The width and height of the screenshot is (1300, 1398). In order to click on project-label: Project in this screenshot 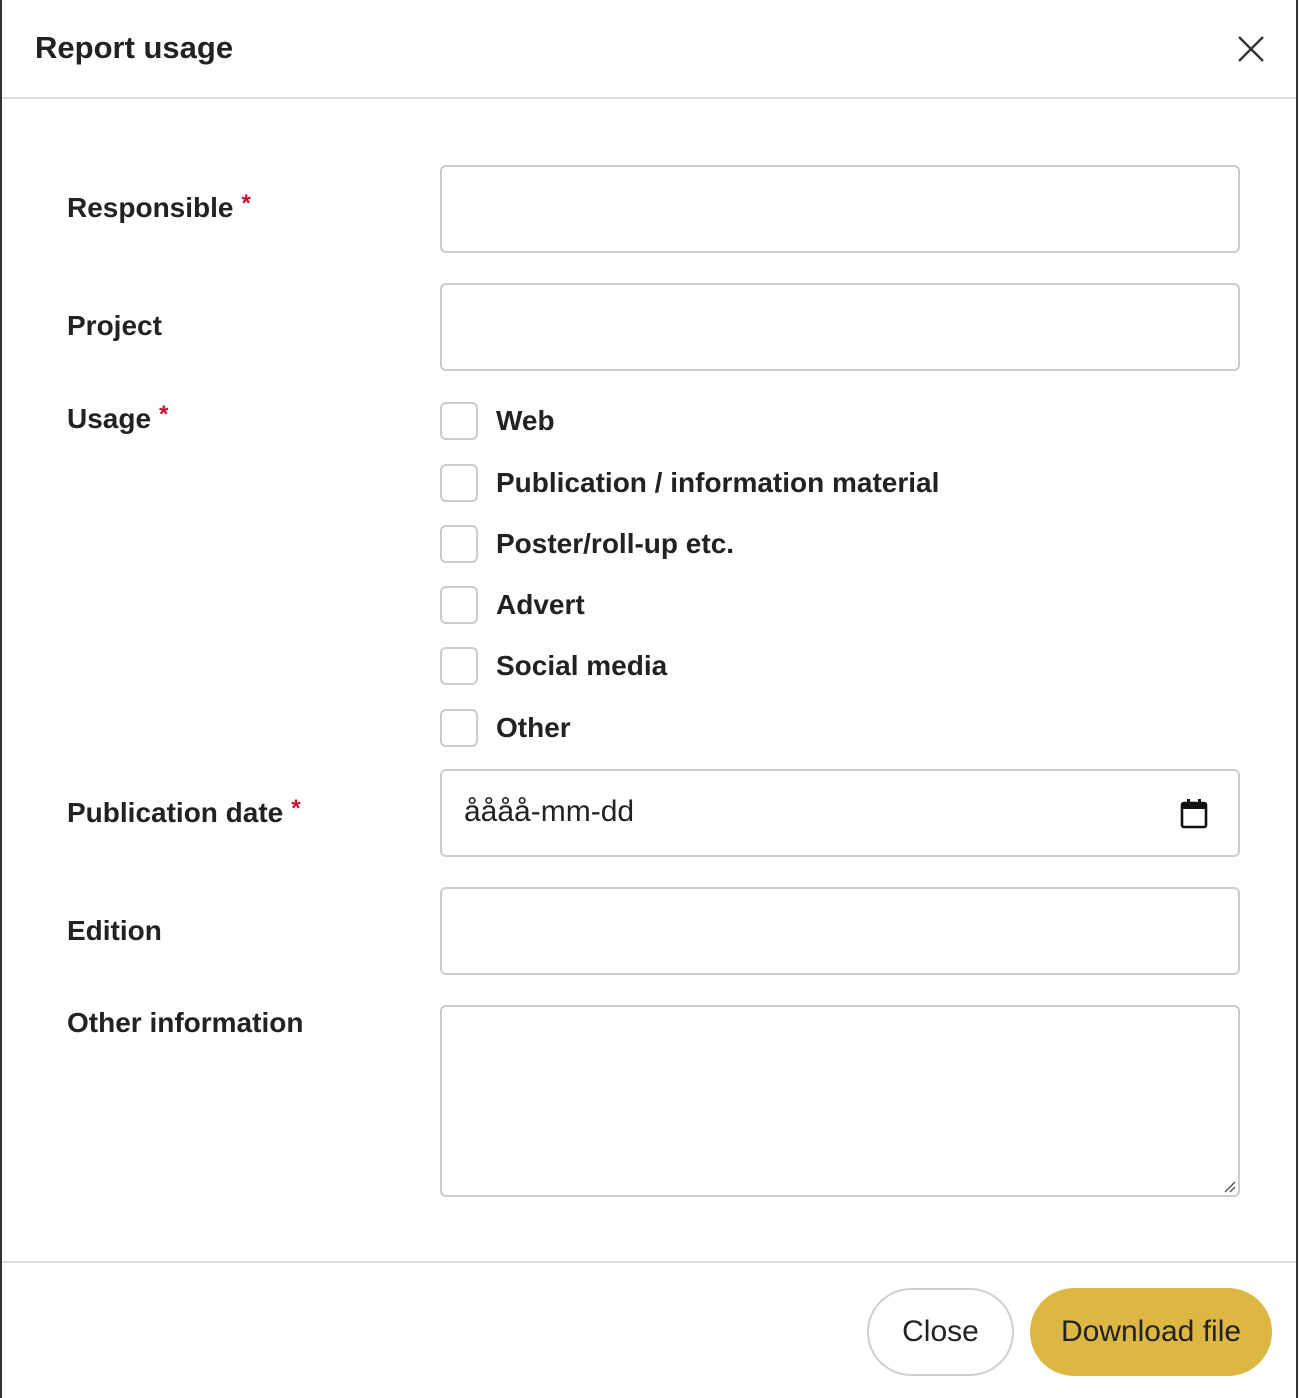, I will do `click(114, 325)`.